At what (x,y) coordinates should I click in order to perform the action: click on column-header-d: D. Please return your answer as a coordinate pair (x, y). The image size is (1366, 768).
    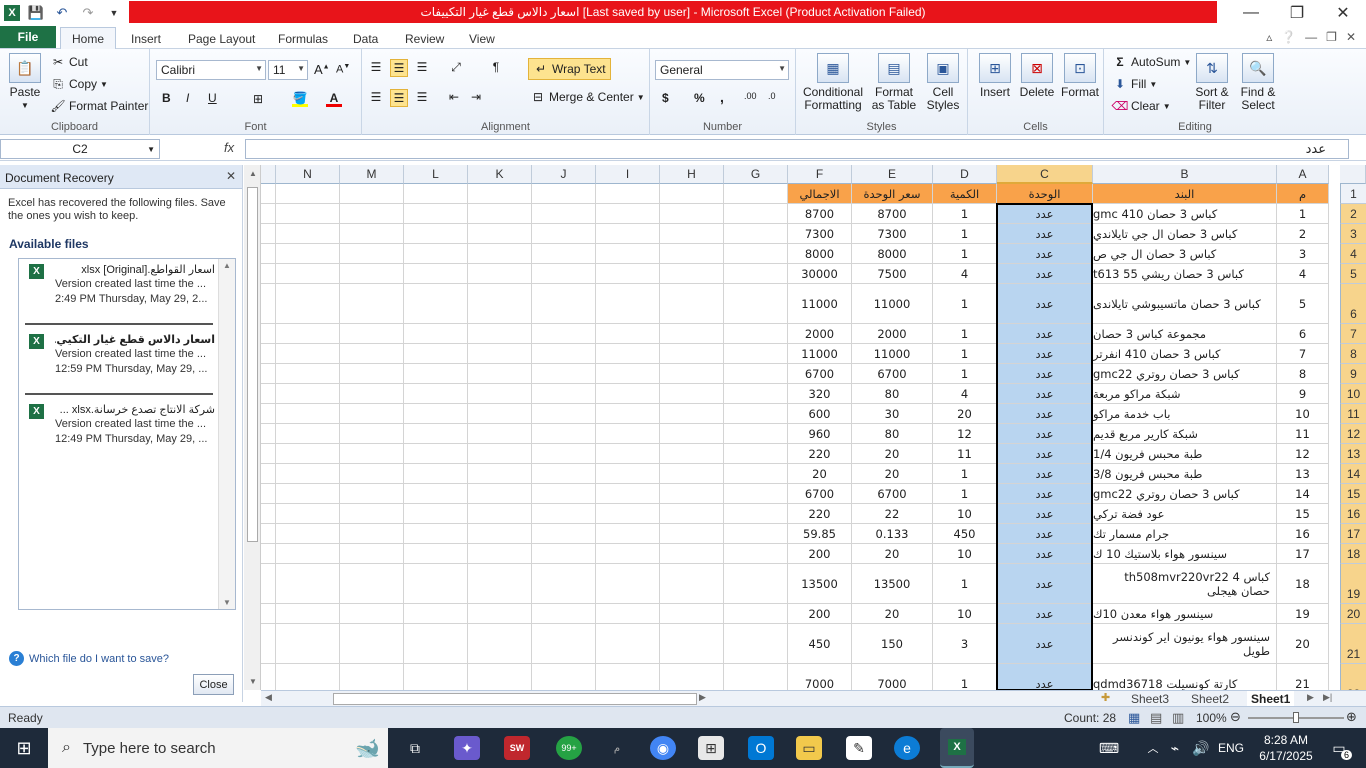
    Looking at the image, I should click on (965, 174).